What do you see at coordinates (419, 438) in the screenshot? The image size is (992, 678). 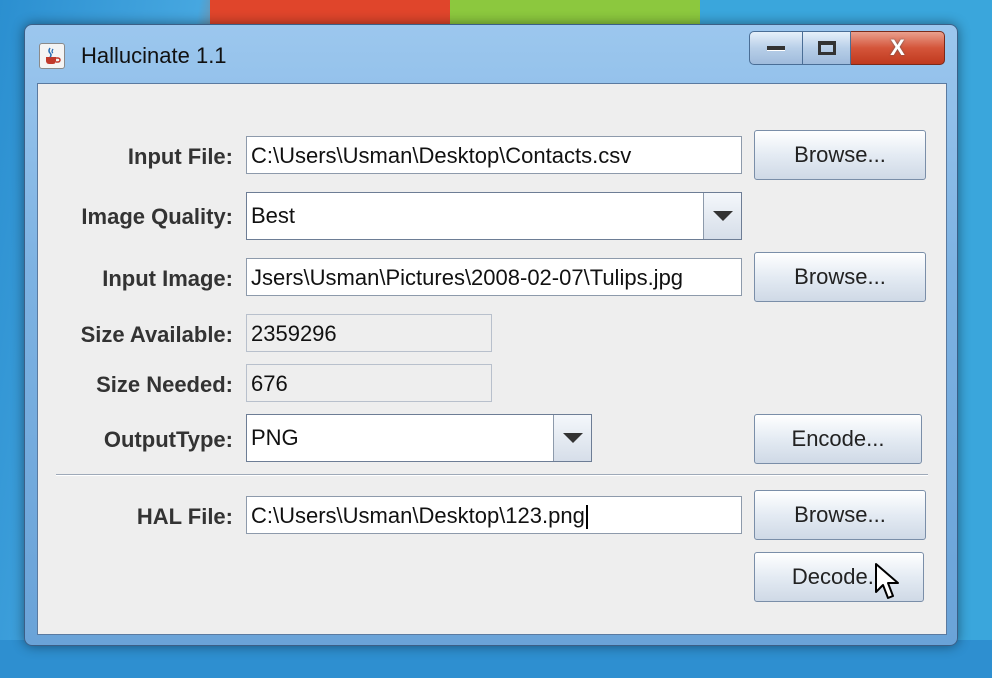 I see `output-type-select: PNG` at bounding box center [419, 438].